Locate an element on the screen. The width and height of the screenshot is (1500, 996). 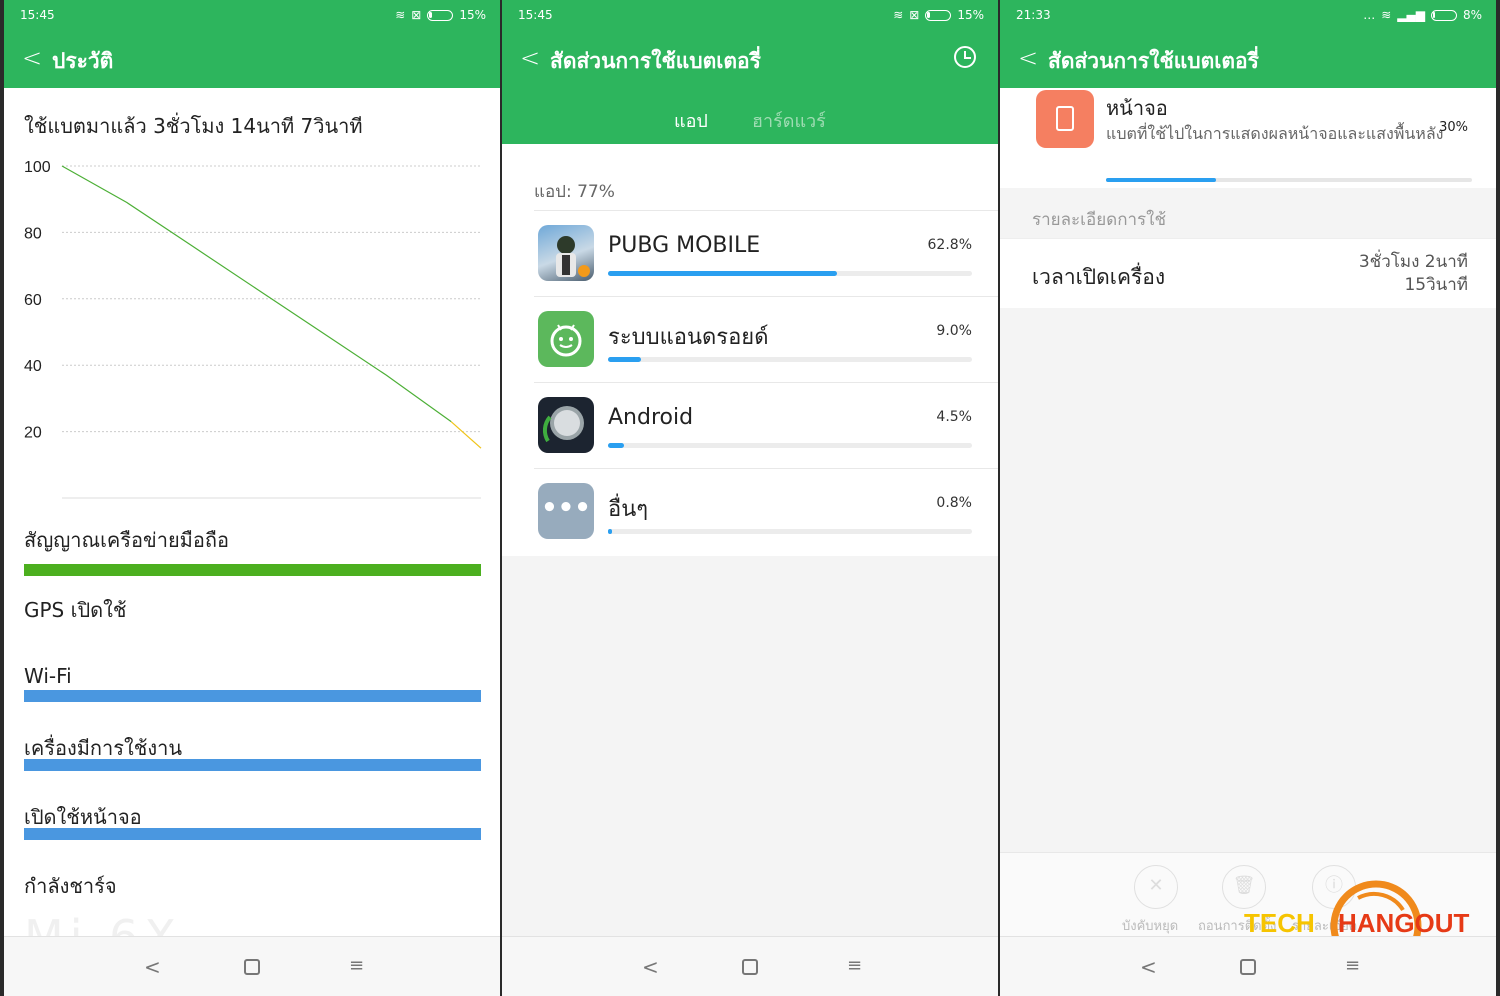
logo-hangout-text: HANGOUT is located at coordinates (1404, 923).